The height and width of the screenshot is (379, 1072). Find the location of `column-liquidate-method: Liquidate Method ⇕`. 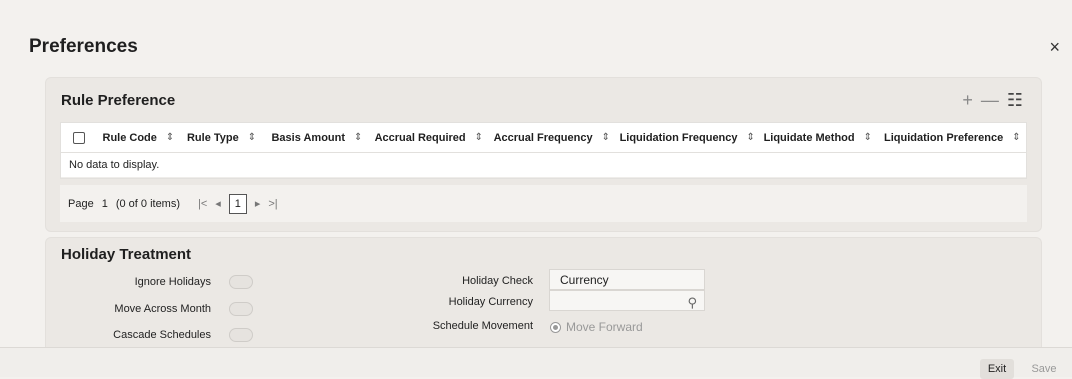

column-liquidate-method: Liquidate Method ⇕ is located at coordinates (818, 137).